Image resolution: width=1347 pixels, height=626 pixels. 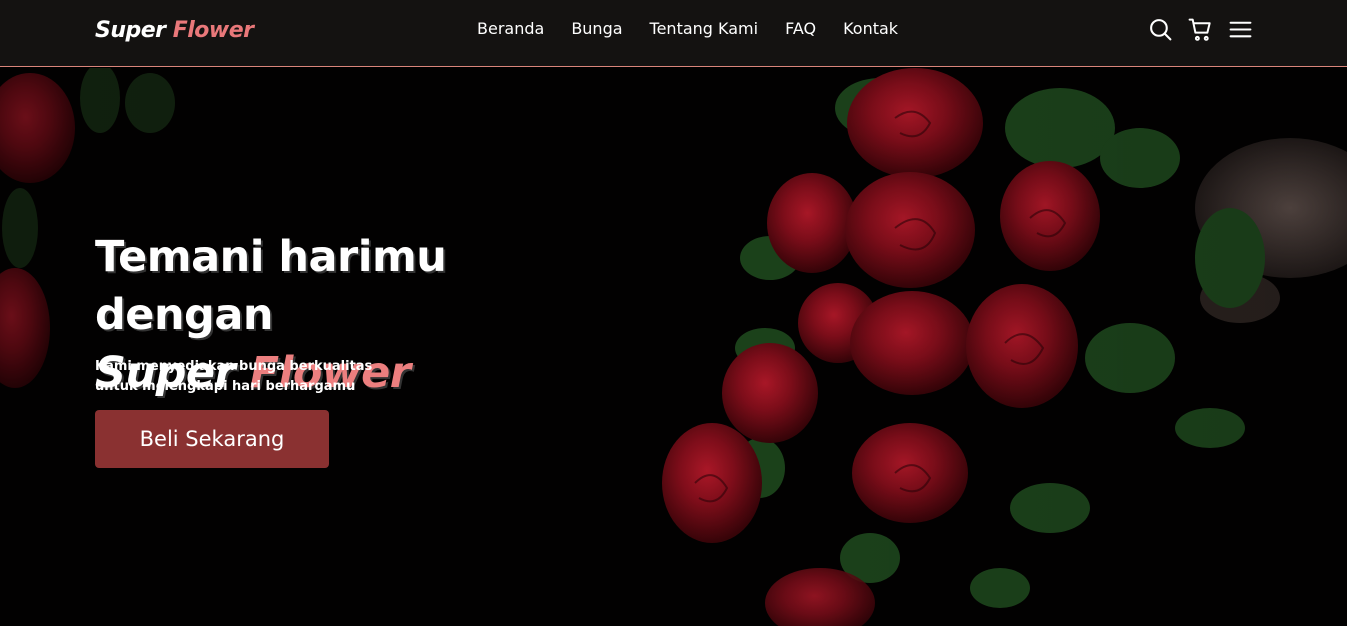 I want to click on main-nav: Beranda Bunga Tentang Kami FAQ Kontak, so click(x=687, y=28).